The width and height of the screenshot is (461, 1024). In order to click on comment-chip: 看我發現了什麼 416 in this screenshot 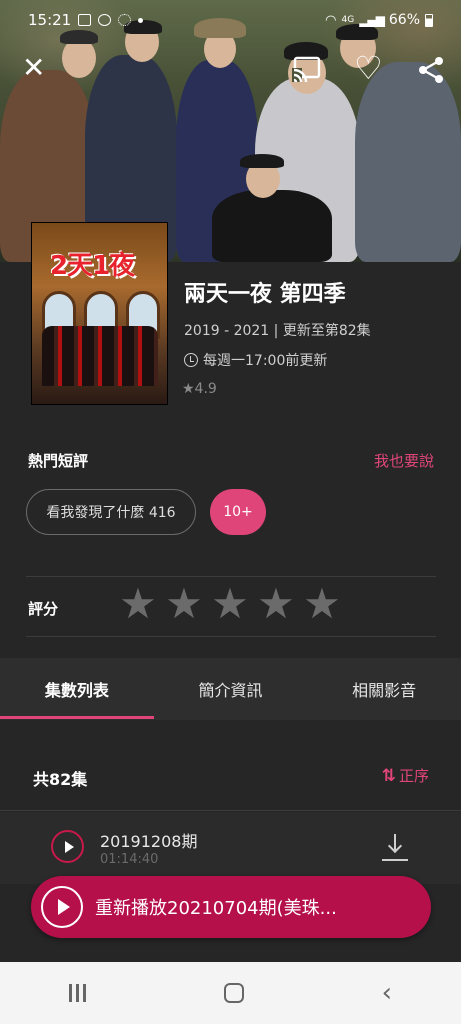, I will do `click(111, 512)`.